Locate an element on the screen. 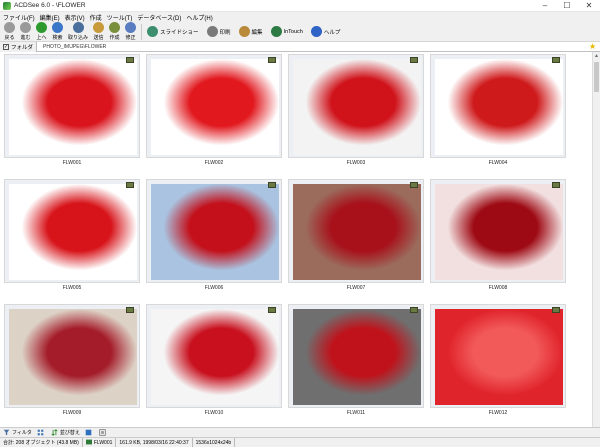 This screenshot has height=447, width=600. thumbnail-item: FLW003 is located at coordinates (356, 111).